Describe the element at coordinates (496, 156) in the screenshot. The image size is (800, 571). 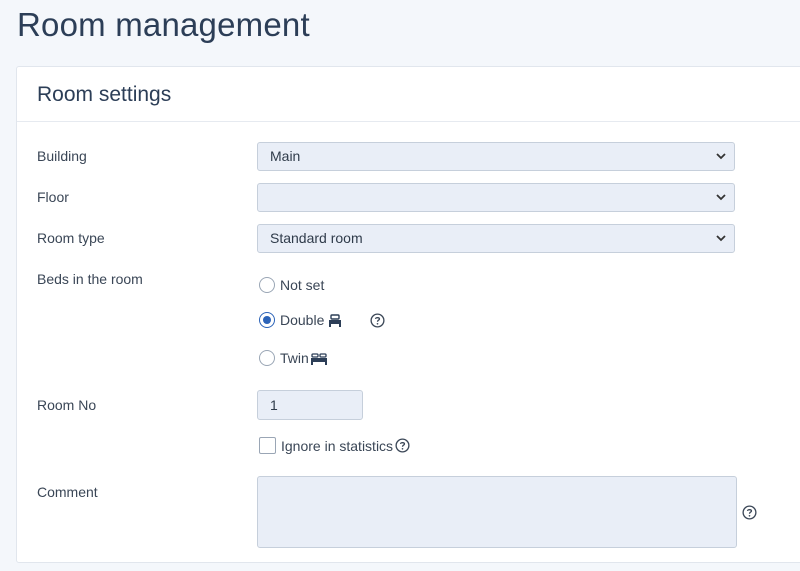
I see `building-select: Main` at that location.